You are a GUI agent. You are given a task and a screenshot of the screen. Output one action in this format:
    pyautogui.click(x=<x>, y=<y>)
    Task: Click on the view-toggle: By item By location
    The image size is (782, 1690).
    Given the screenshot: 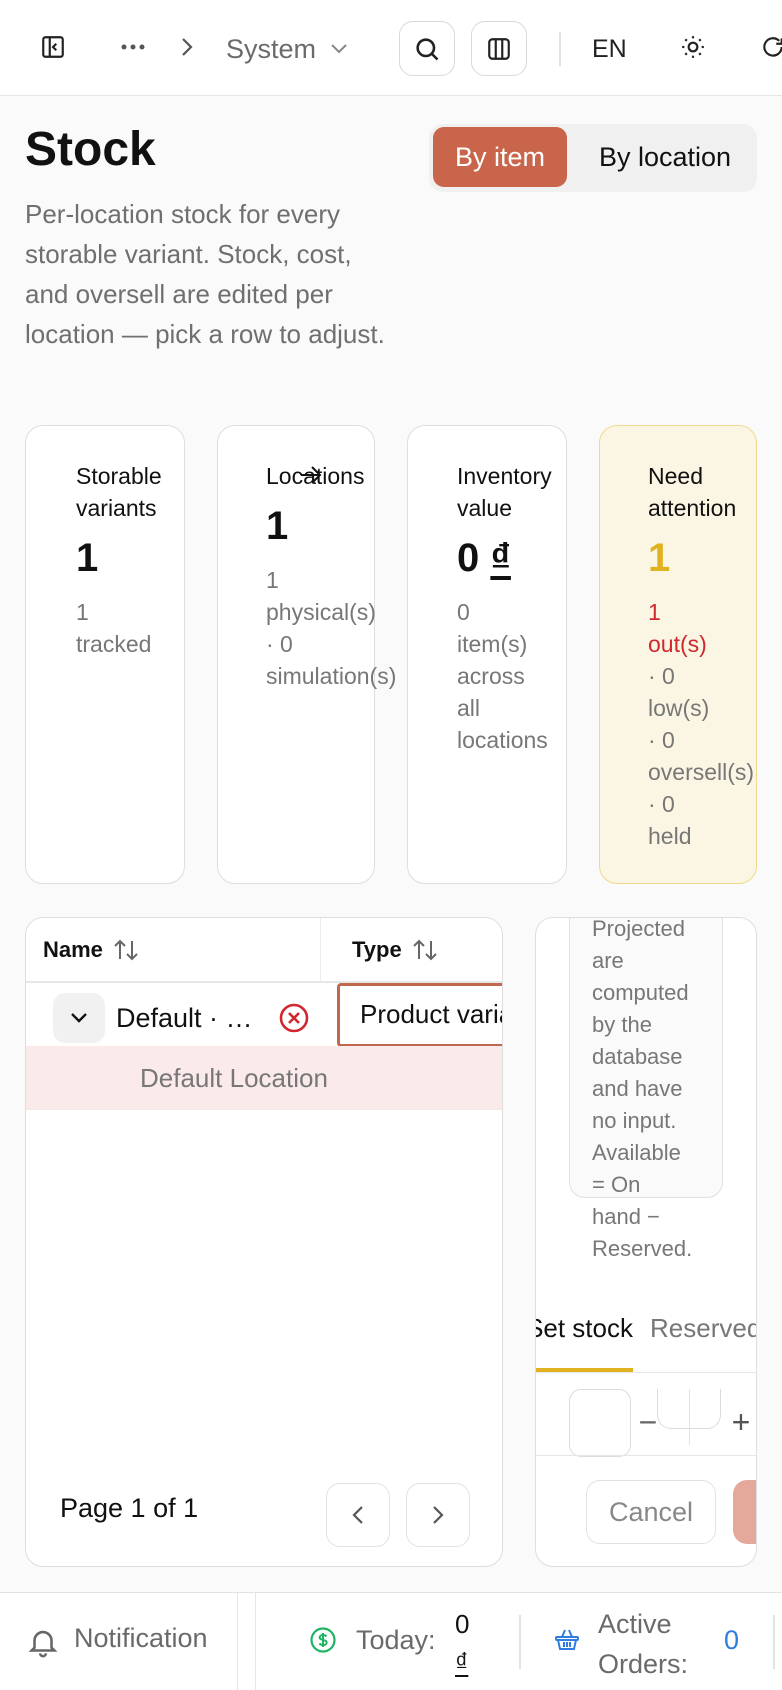 What is the action you would take?
    pyautogui.click(x=593, y=158)
    